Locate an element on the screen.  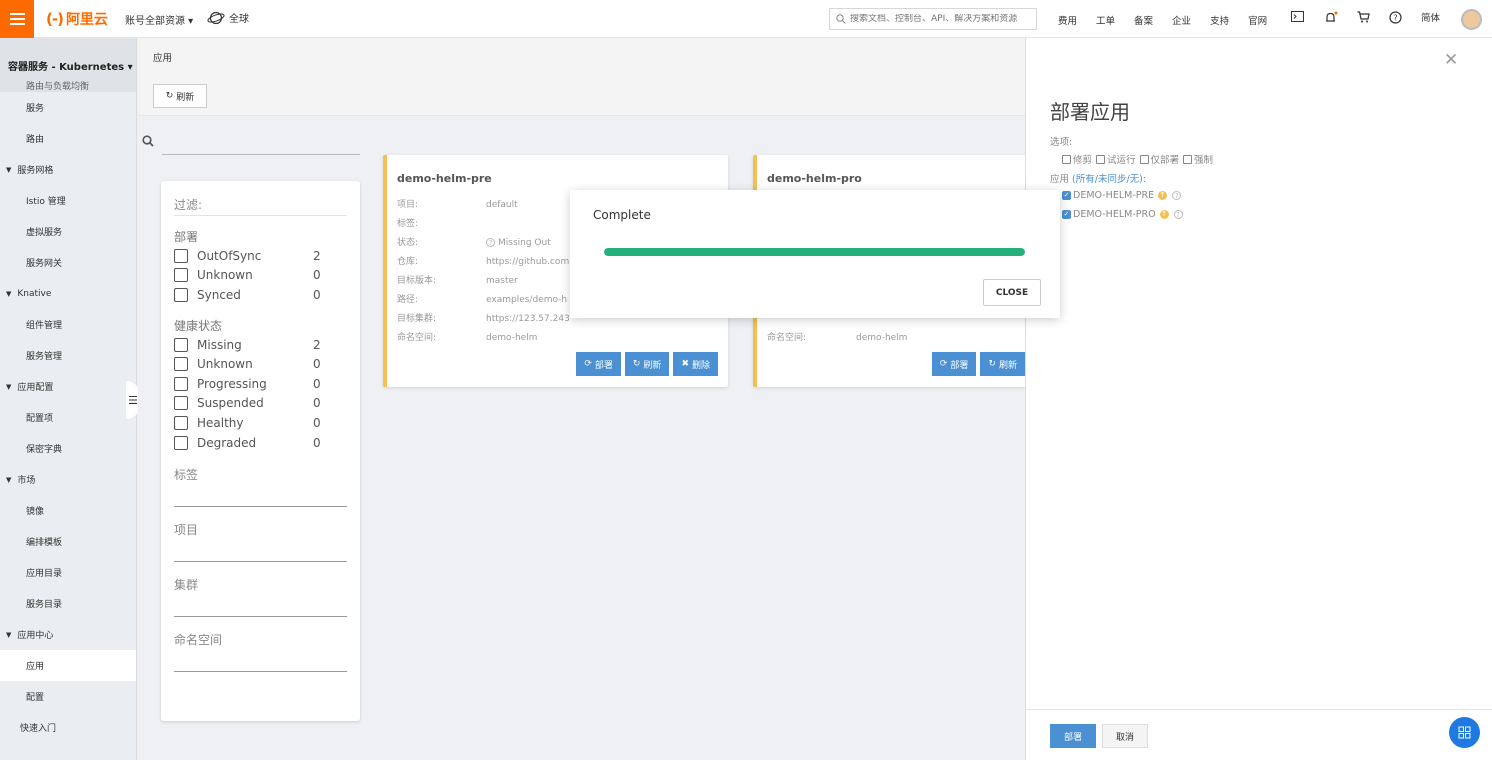
sidebar-item-20: 快速入门 is located at coordinates (68, 727).